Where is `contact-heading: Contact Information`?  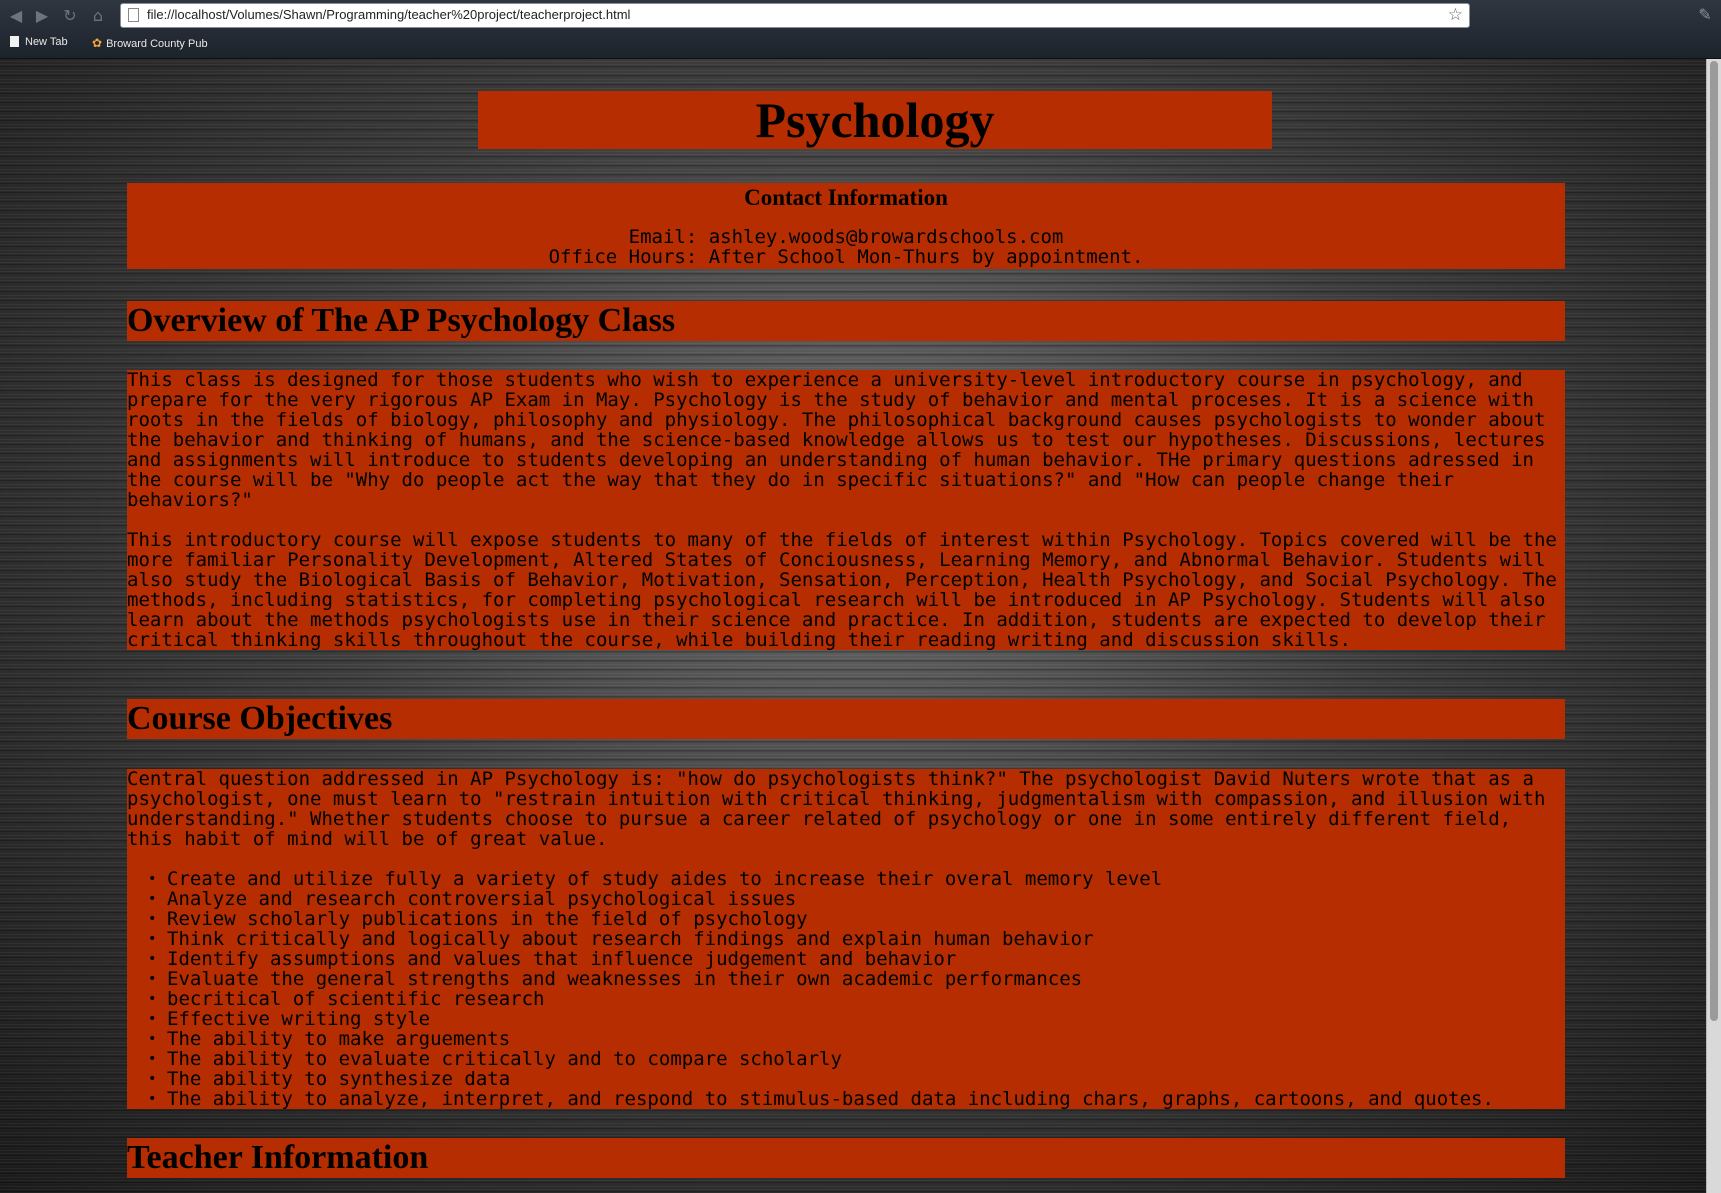
contact-heading: Contact Information is located at coordinates (846, 197).